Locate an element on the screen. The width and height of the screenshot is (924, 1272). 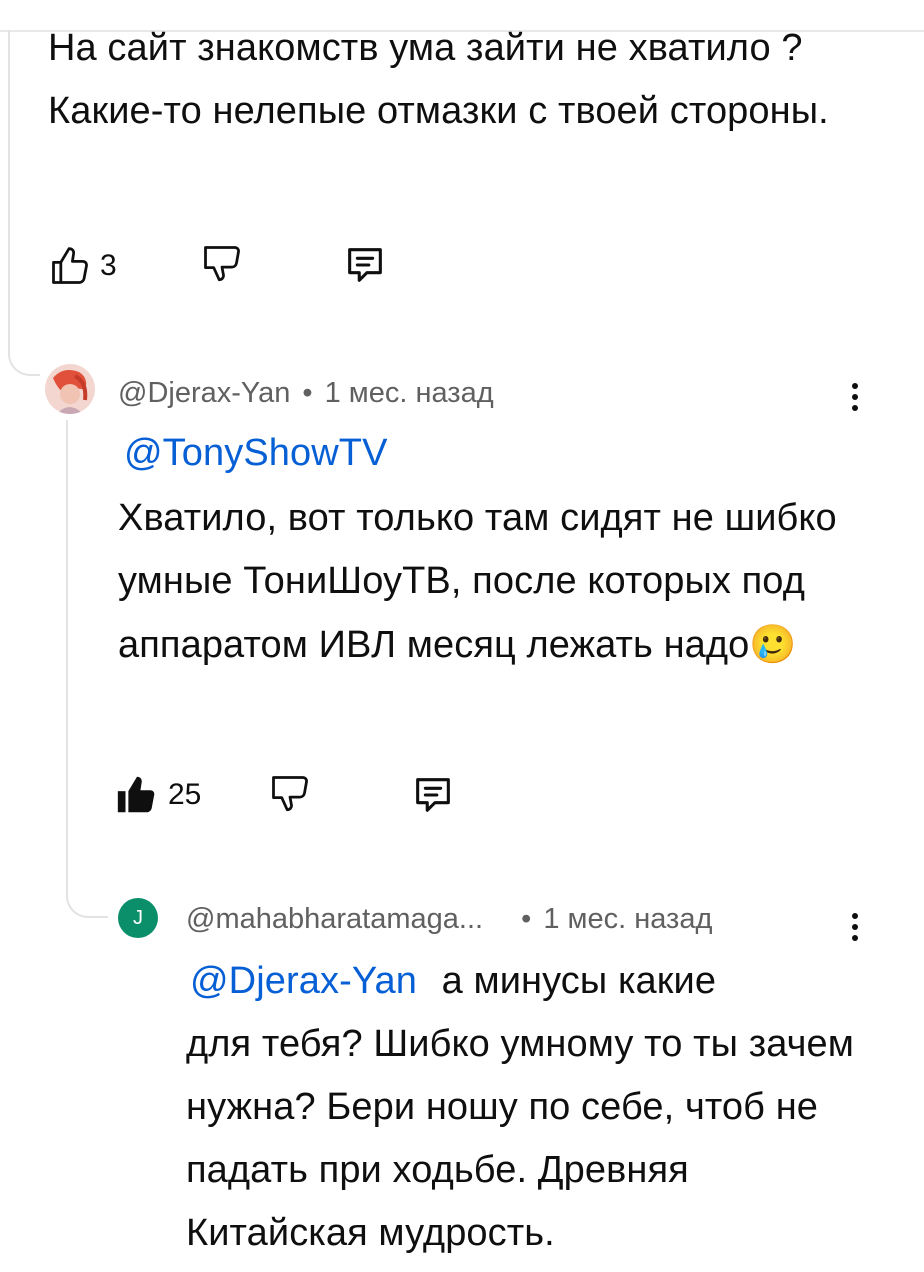
thumb-up-filled-icon is located at coordinates (136, 794).